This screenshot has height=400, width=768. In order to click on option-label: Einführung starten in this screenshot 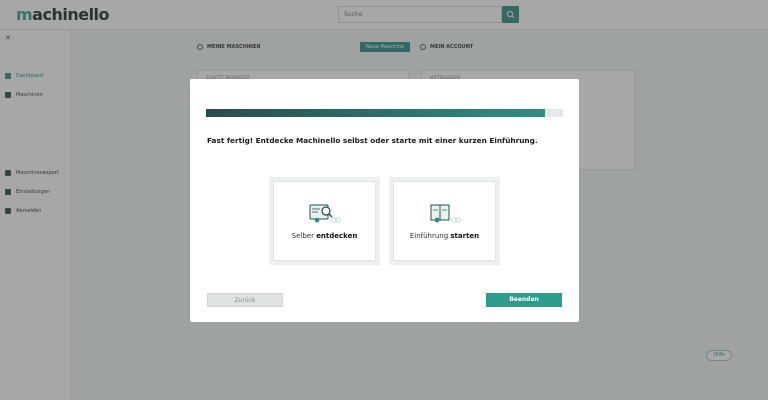, I will do `click(444, 236)`.